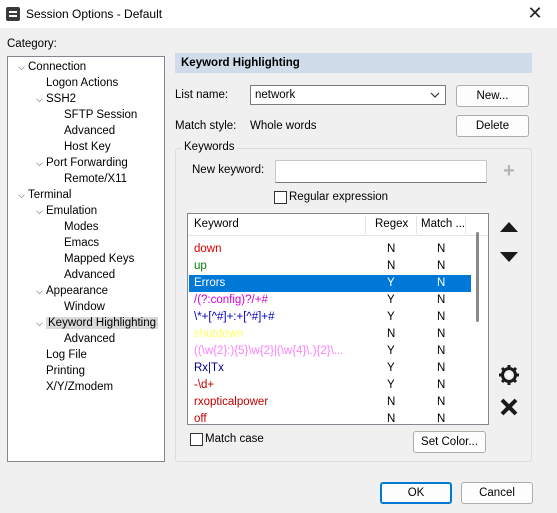 The width and height of the screenshot is (557, 513). What do you see at coordinates (196, 439) in the screenshot?
I see `match-case-checkbox` at bounding box center [196, 439].